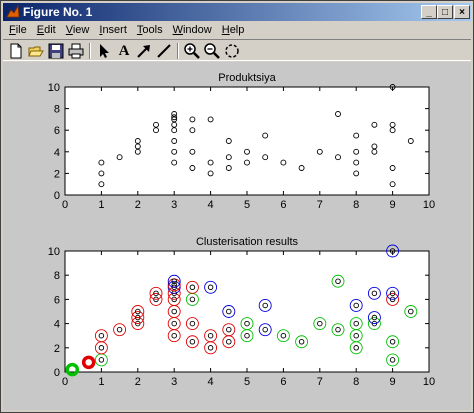 This screenshot has height=413, width=474. I want to click on menu-view: View, so click(78, 30).